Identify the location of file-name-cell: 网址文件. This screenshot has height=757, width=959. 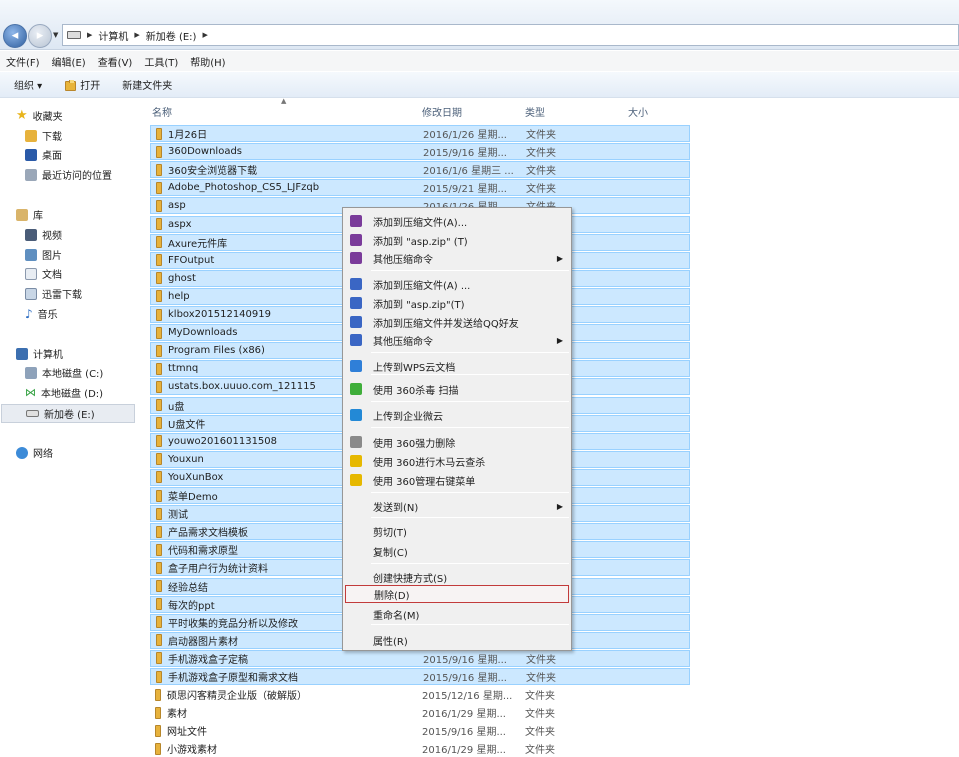
(181, 730).